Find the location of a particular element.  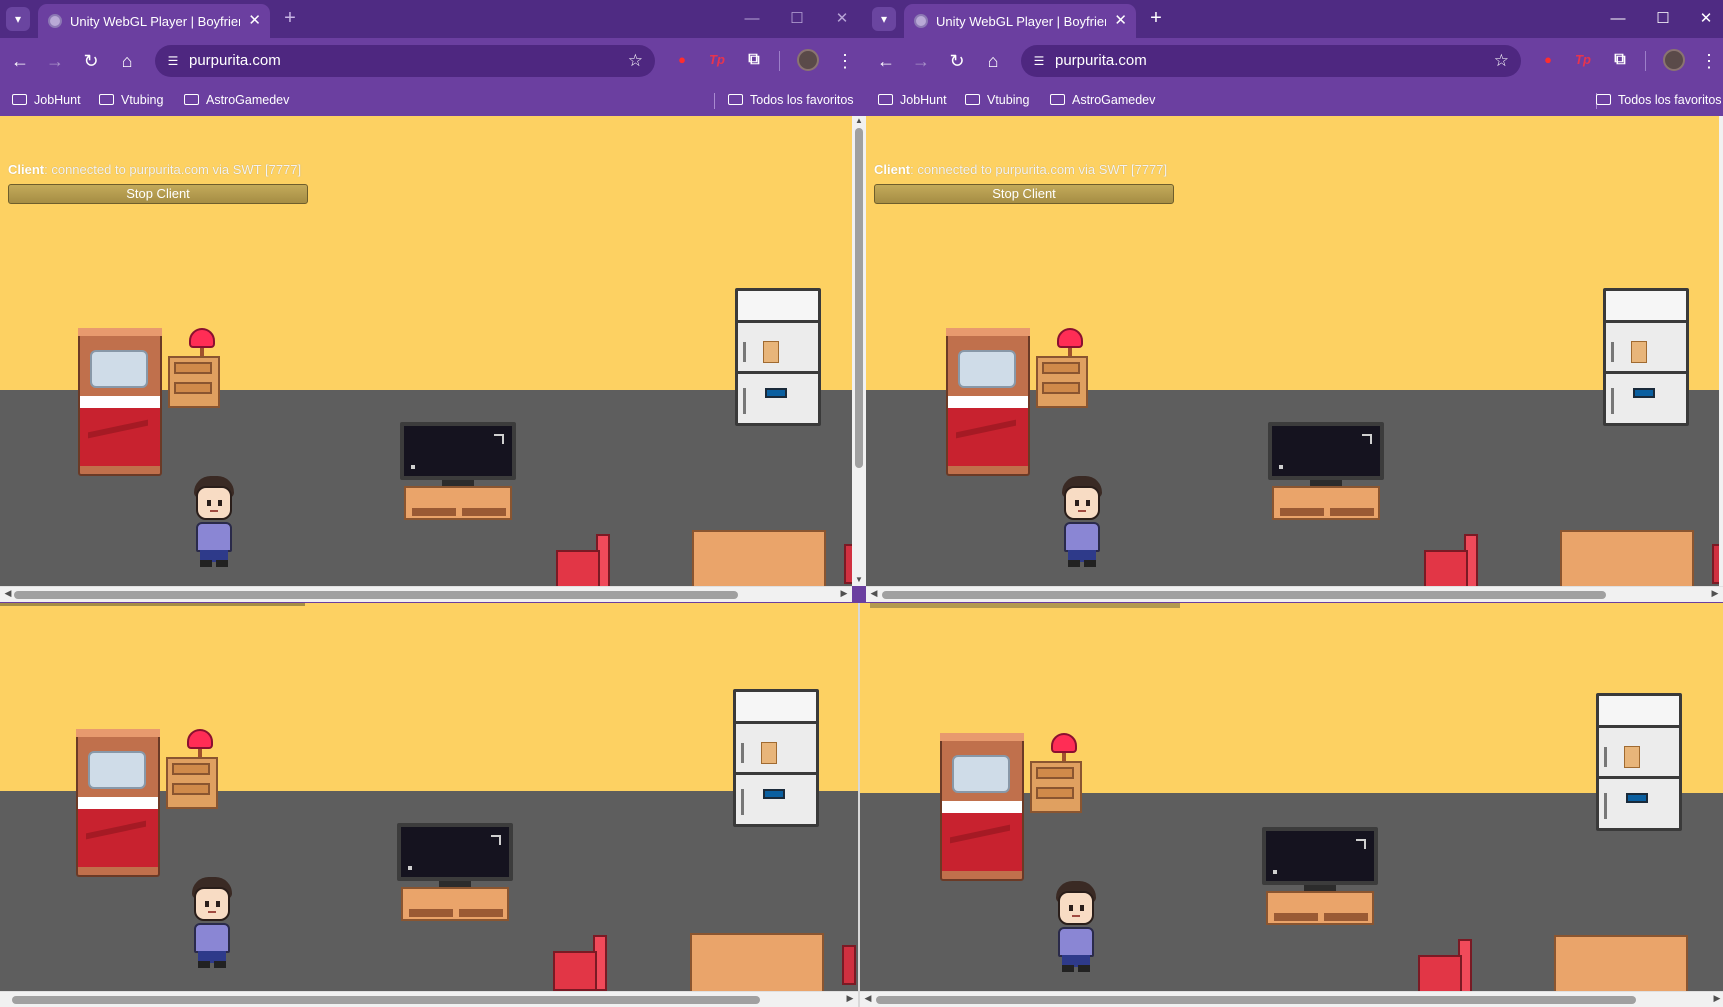

horizontal-scrollbar: ▶ is located at coordinates (429, 999).